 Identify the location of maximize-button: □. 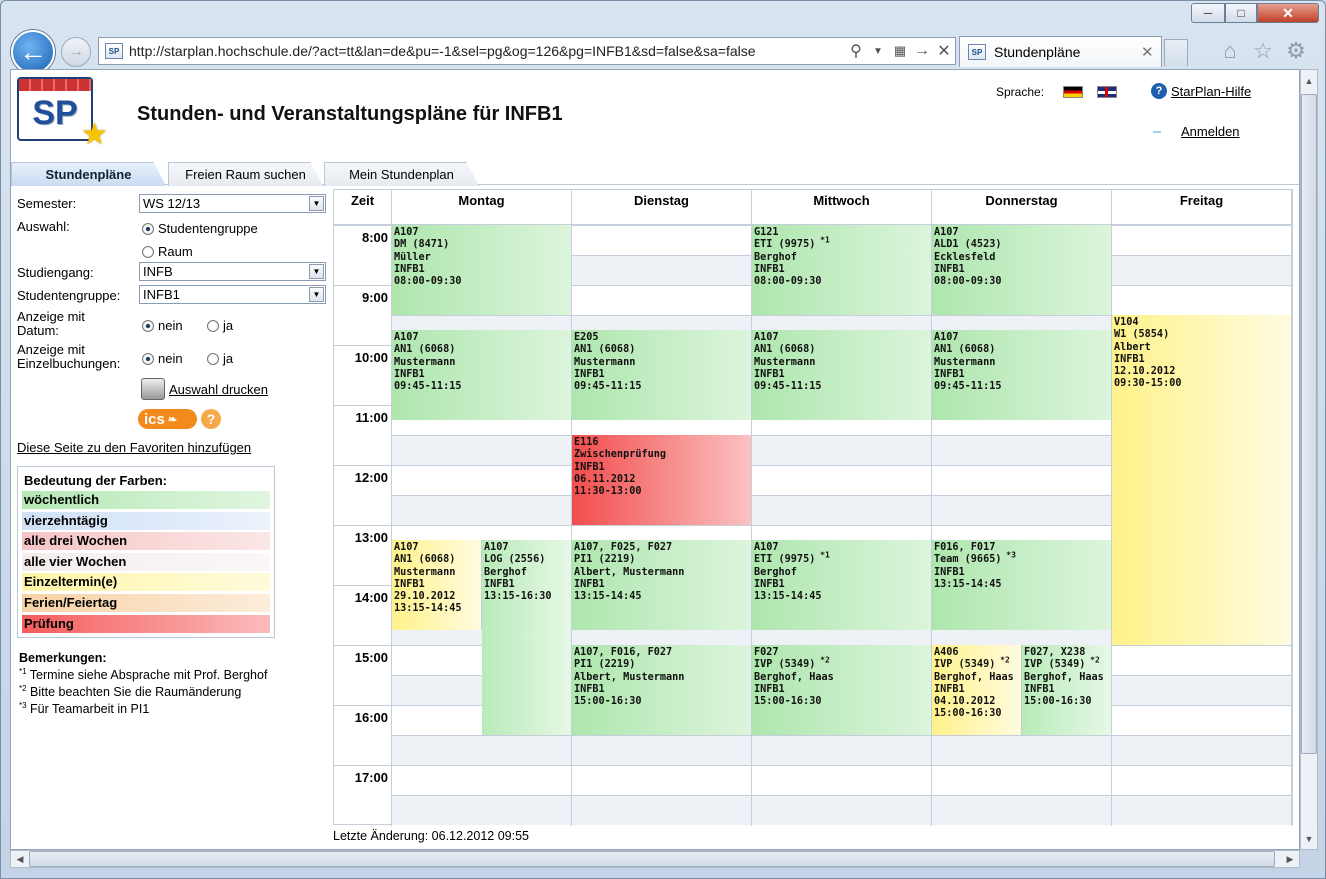
(1241, 13).